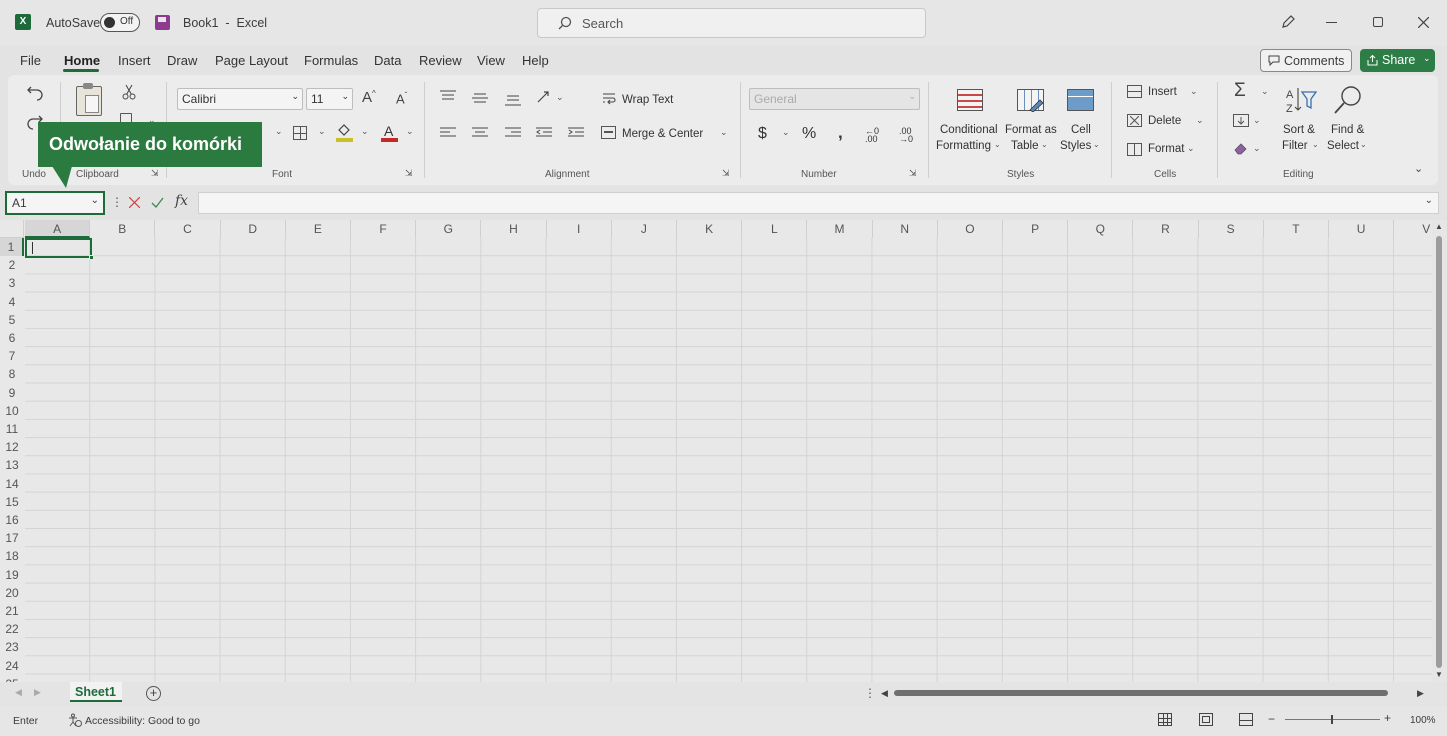 The width and height of the screenshot is (1447, 736). I want to click on wrap-text-button: Wrap Text, so click(647, 100).